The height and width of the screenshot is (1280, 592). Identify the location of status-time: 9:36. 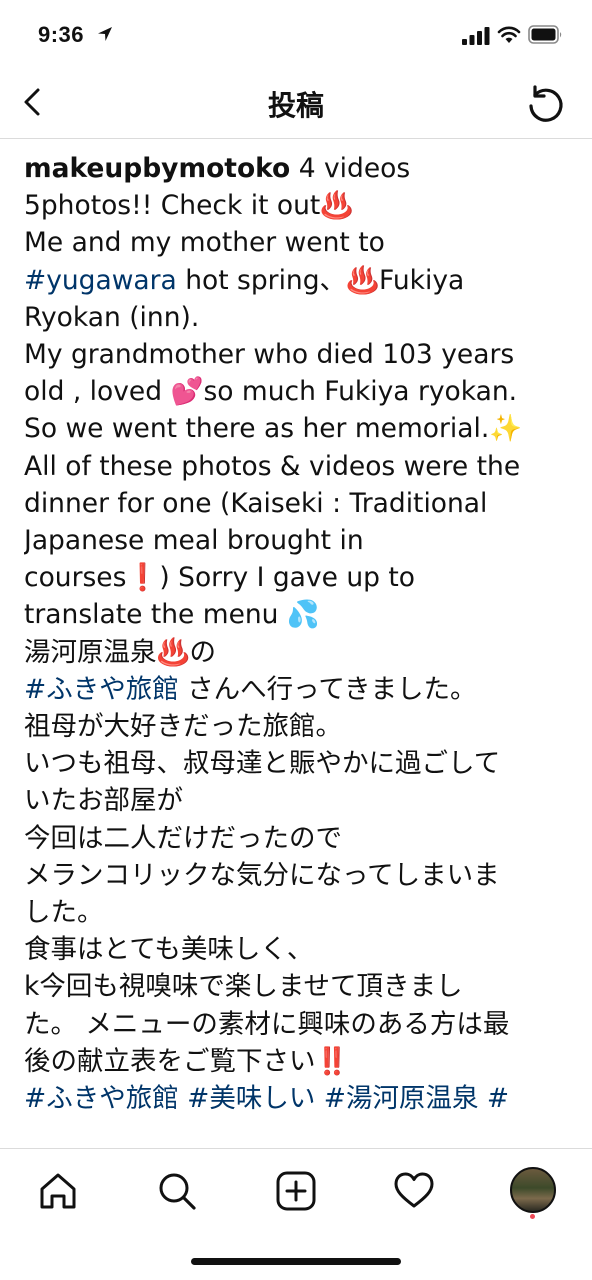
(61, 34).